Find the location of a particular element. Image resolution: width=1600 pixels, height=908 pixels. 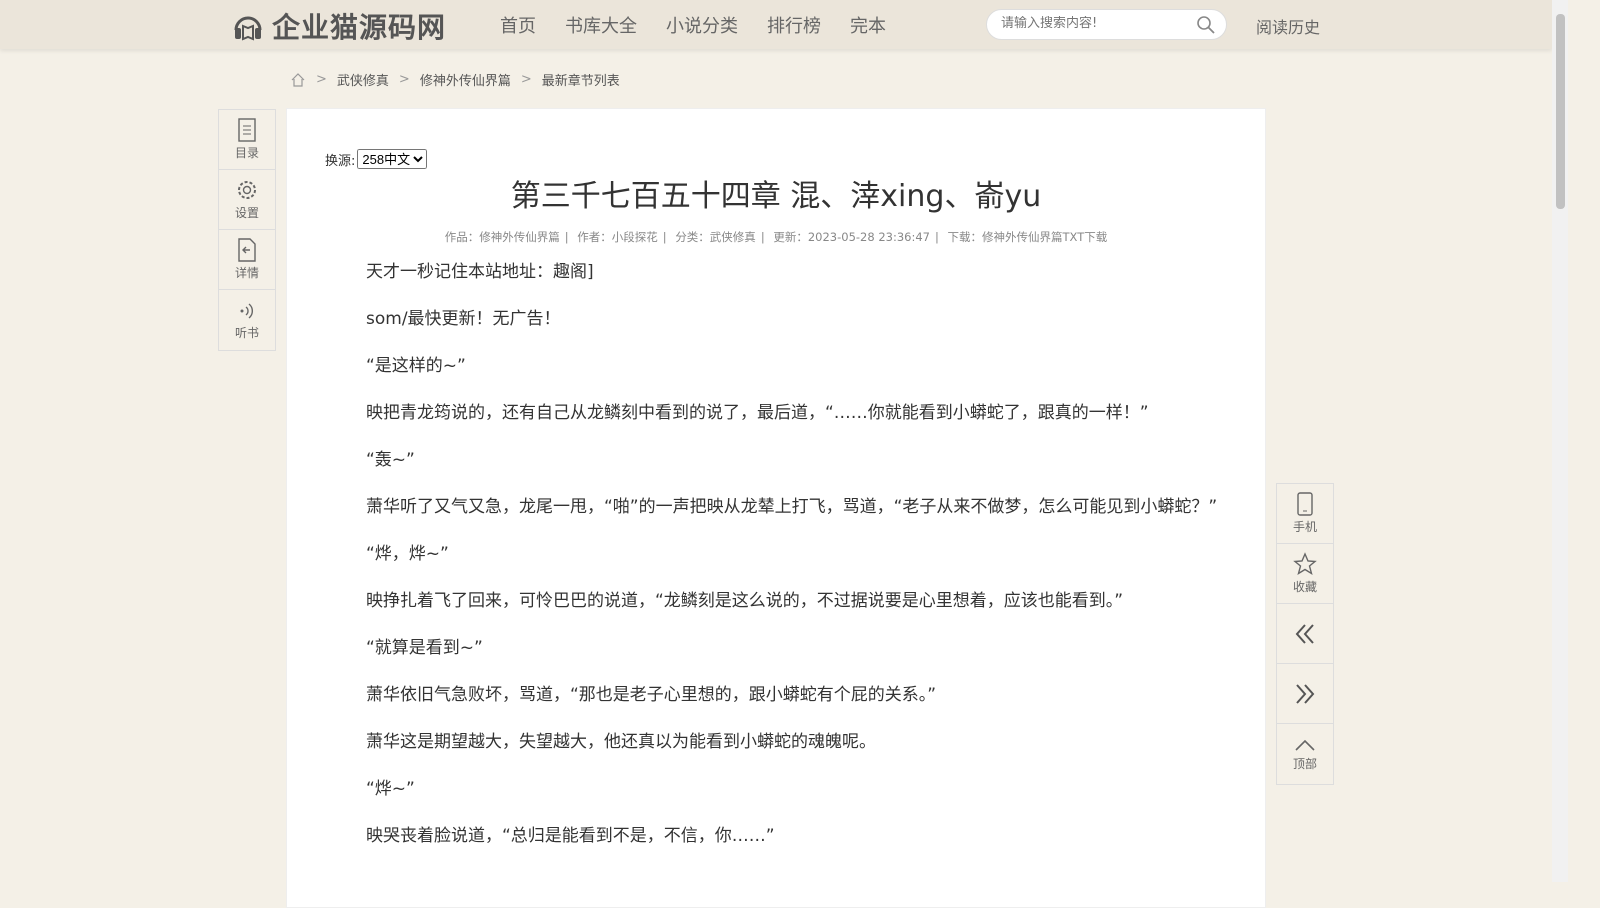

breadcrumb: > 武侠修真 > 修神外传仙界篇 > 最新章节列表 is located at coordinates (455, 79).